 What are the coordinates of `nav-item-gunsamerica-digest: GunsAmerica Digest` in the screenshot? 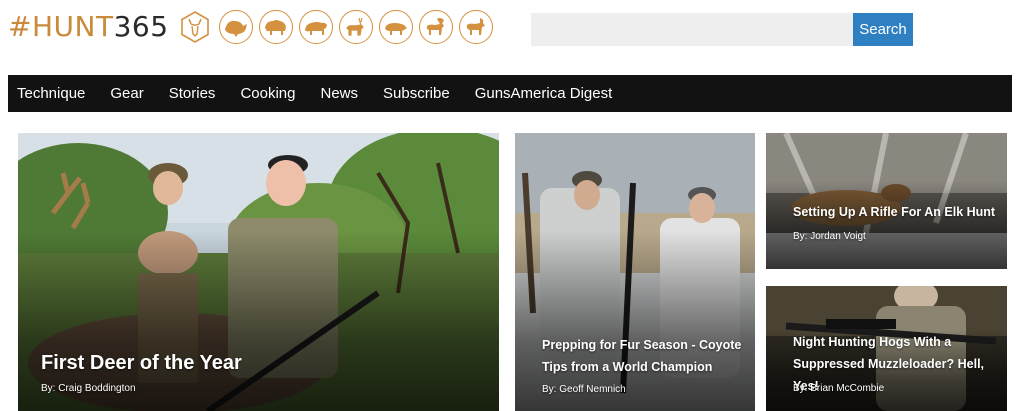 It's located at (544, 93).